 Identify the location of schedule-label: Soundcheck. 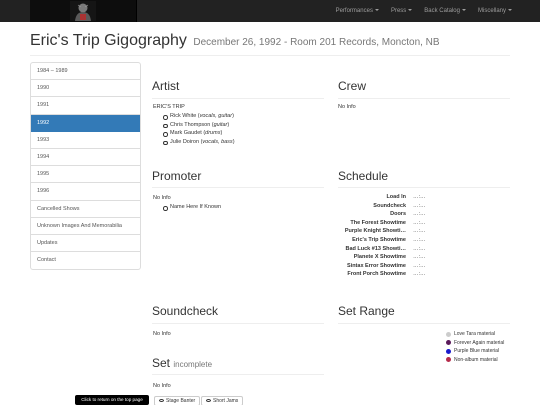
(389, 205).